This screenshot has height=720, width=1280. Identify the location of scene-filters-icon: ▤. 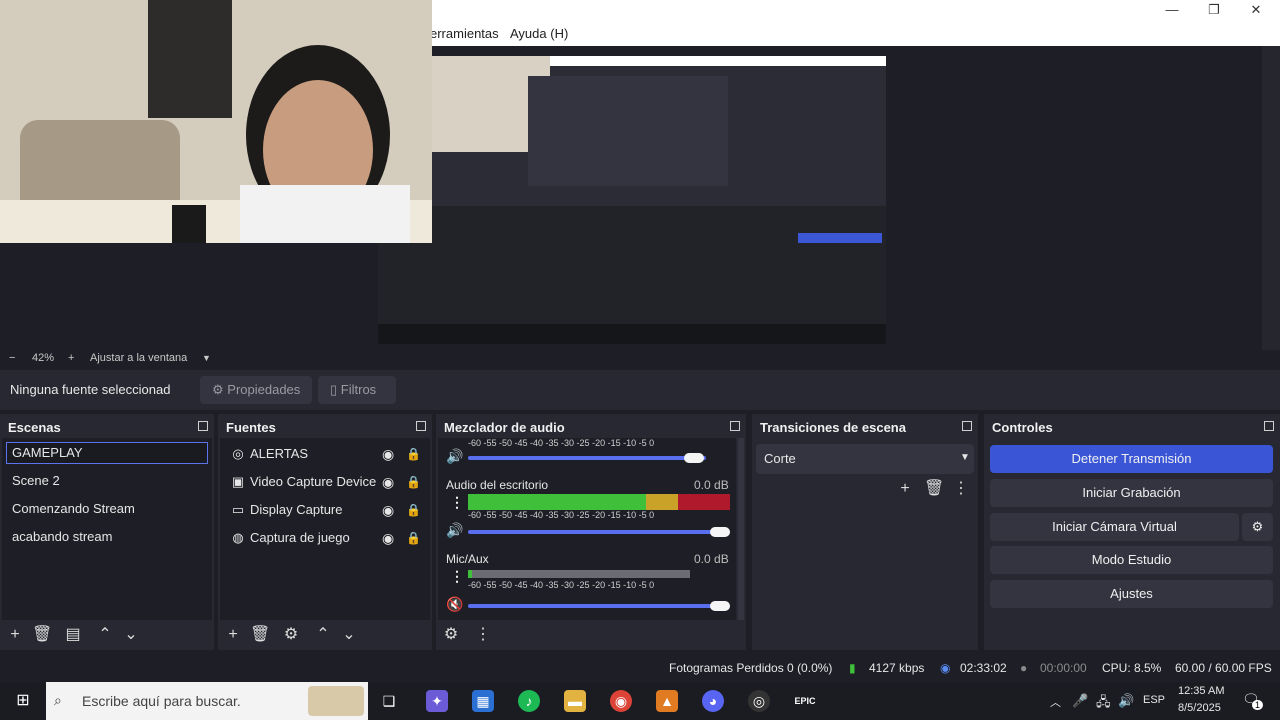
(73, 635).